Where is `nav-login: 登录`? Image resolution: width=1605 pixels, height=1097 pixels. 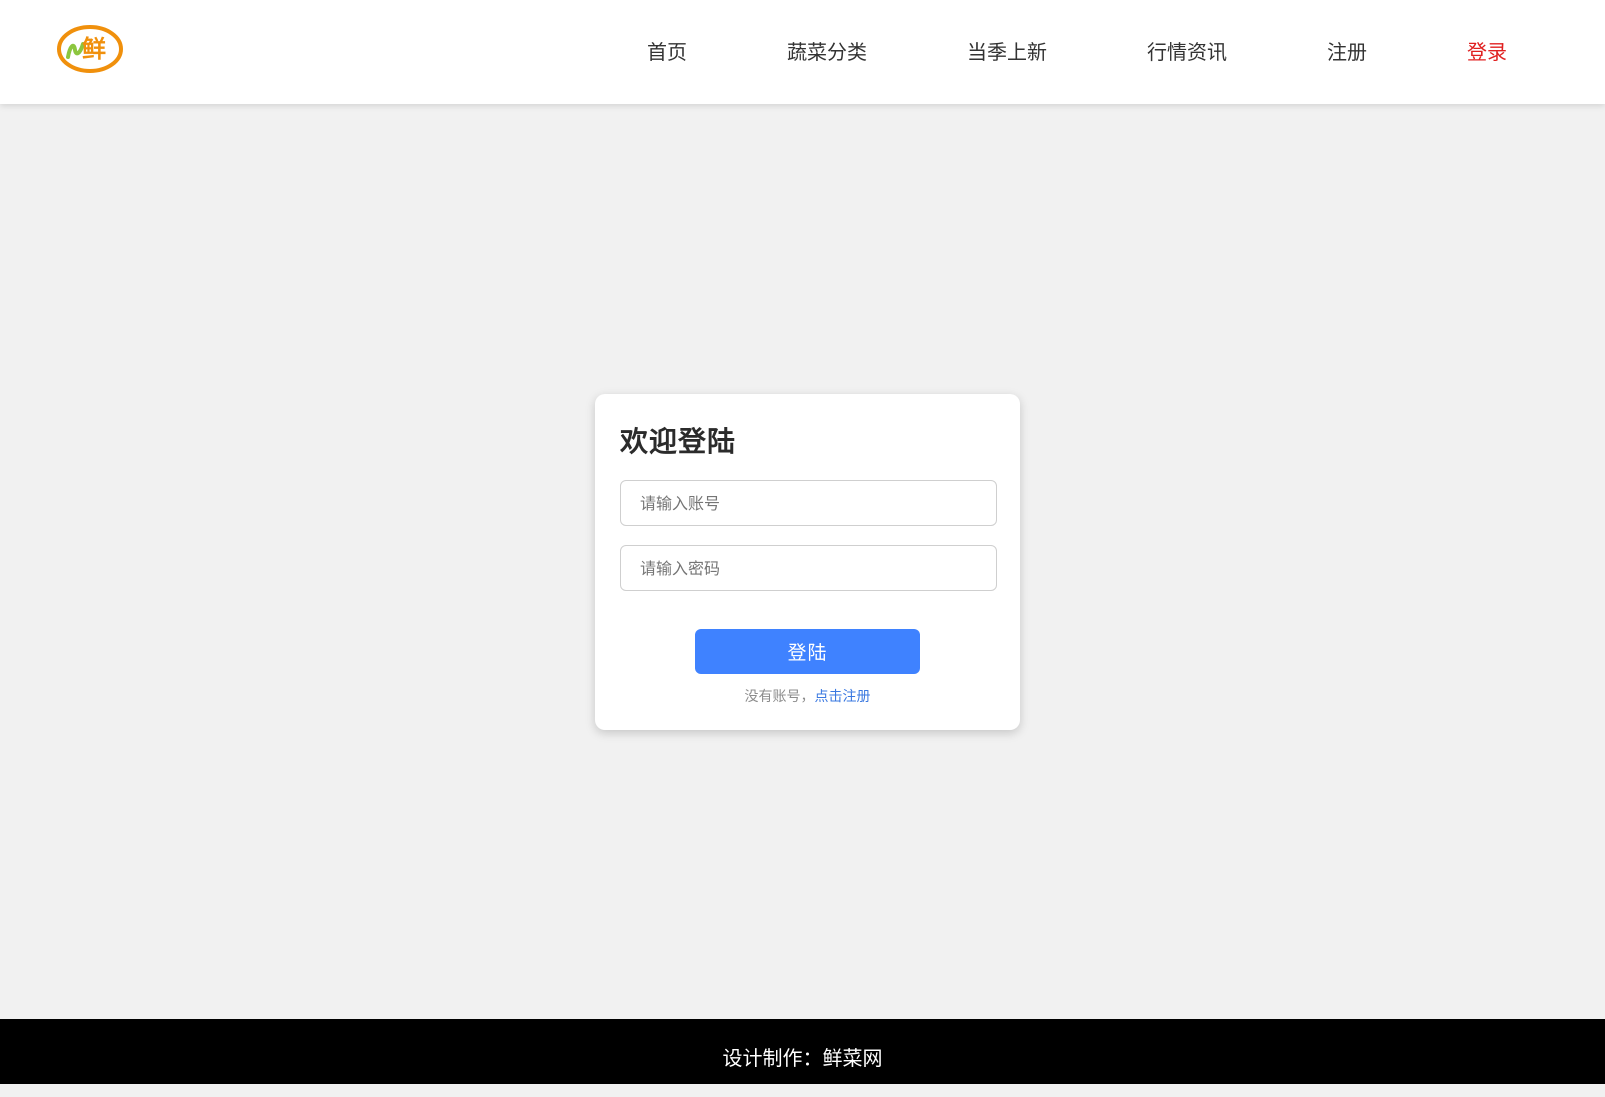 nav-login: 登录 is located at coordinates (1487, 52).